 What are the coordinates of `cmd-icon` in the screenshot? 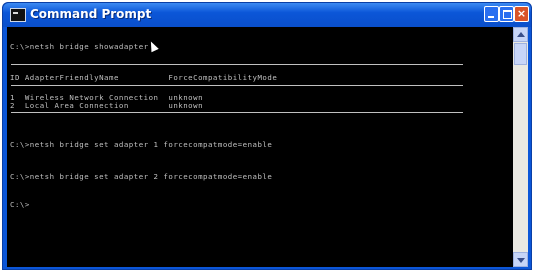 It's located at (18, 15).